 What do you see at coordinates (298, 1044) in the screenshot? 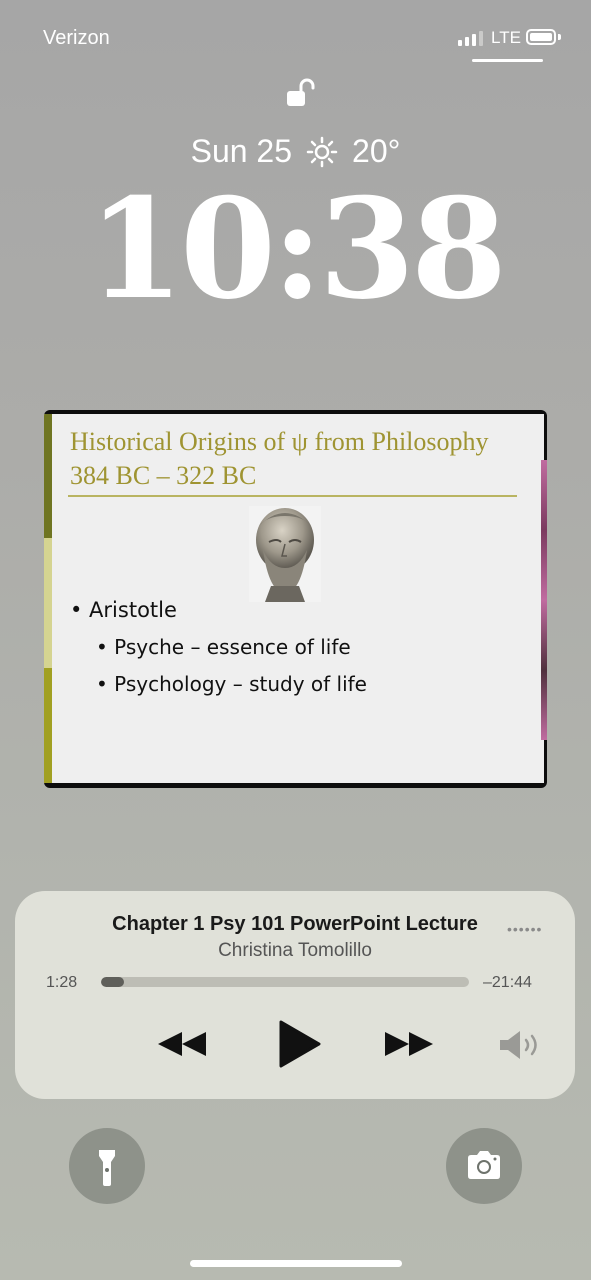
I see `play-icon` at bounding box center [298, 1044].